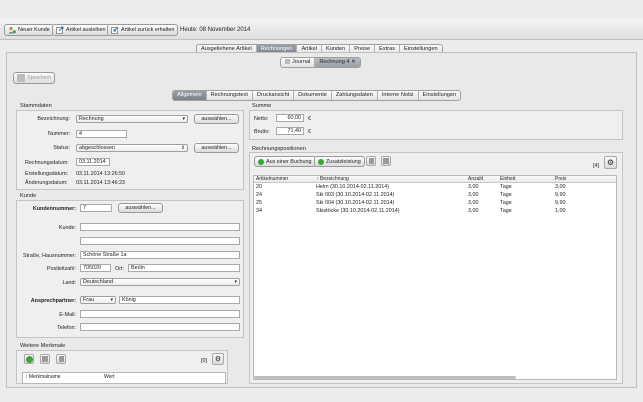 The height and width of the screenshot is (402, 643). What do you see at coordinates (475, 179) in the screenshot?
I see `col-anzahl: Anzahl` at bounding box center [475, 179].